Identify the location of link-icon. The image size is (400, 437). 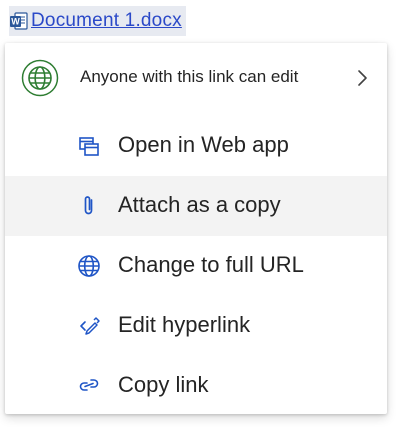
(89, 386).